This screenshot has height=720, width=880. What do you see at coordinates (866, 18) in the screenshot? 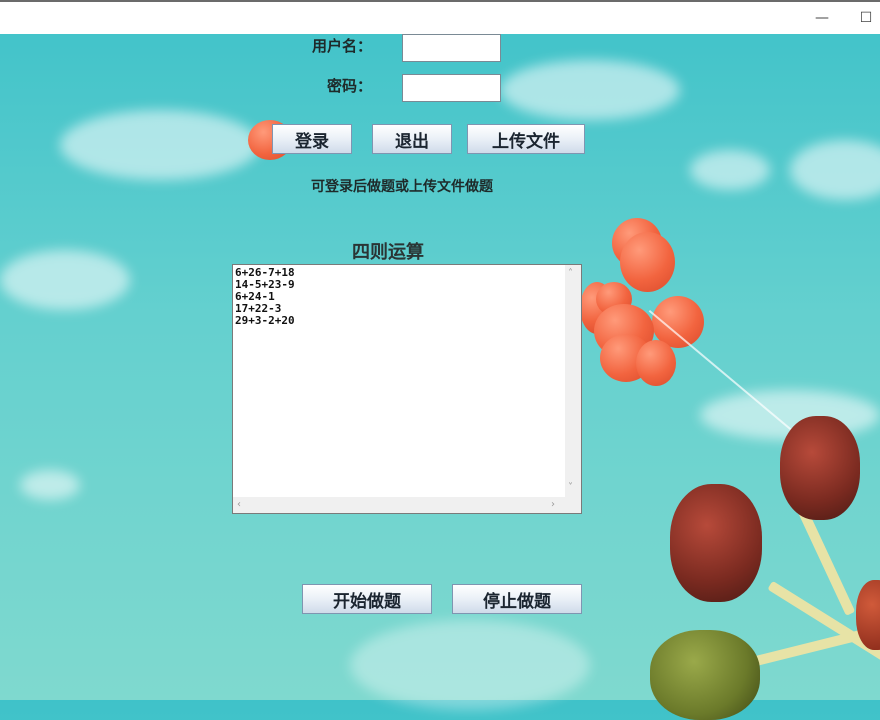
I see `maximize-icon: ☐` at bounding box center [866, 18].